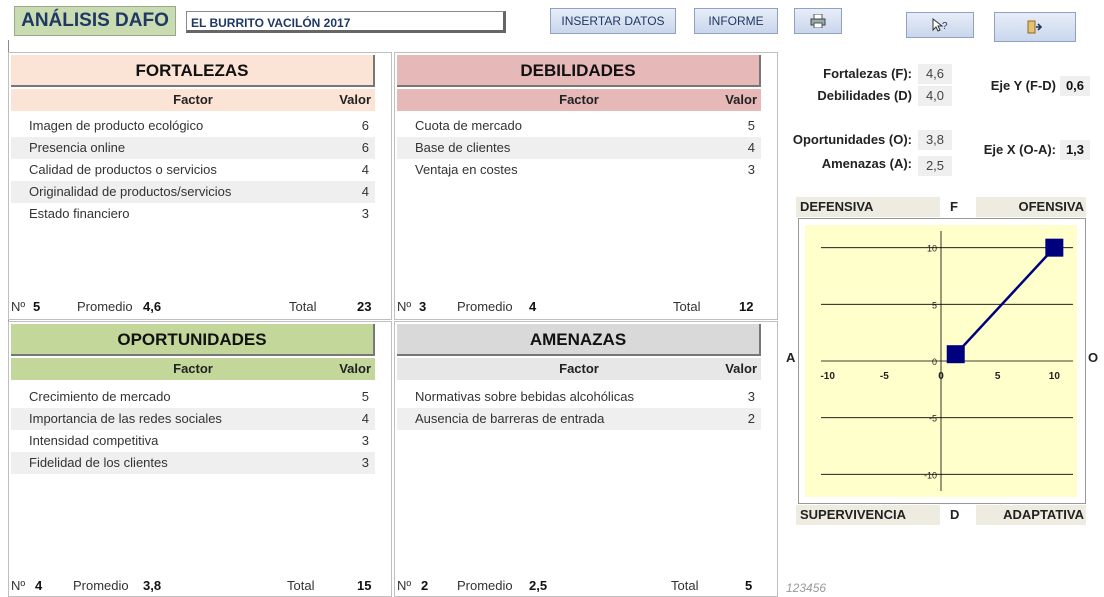 The height and width of the screenshot is (597, 1104). I want to click on factor-text: Base de clientes, so click(463, 147).